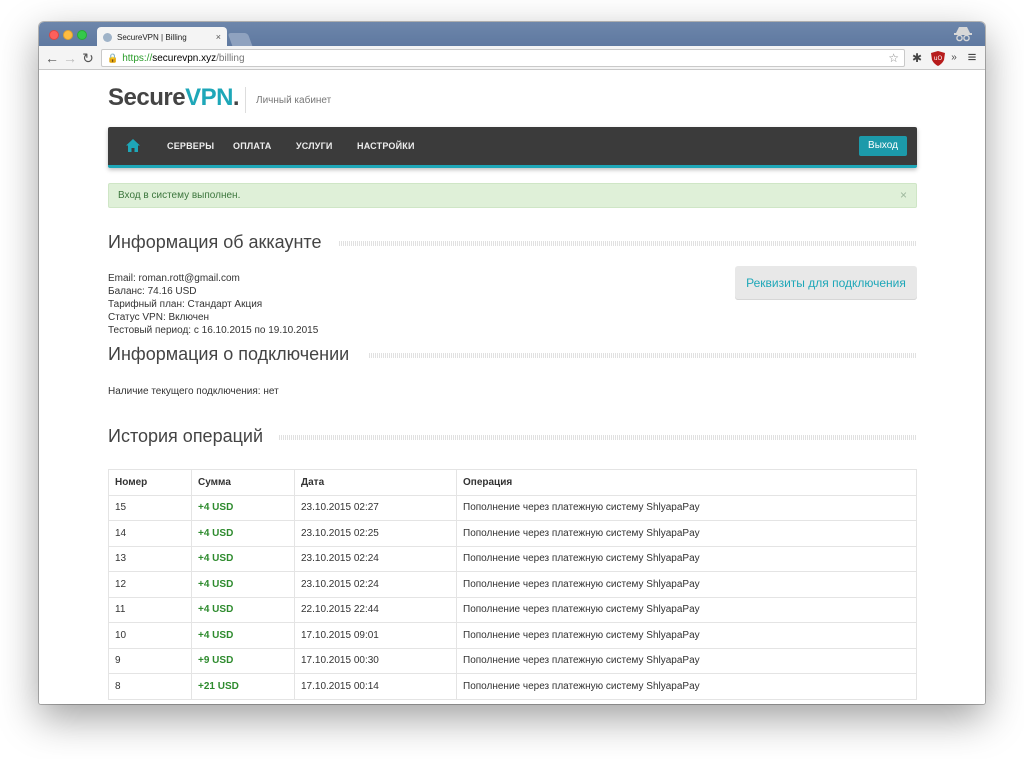 The width and height of the screenshot is (1024, 759). What do you see at coordinates (826, 283) in the screenshot?
I see `connection-details-button: Реквизиты для подключения` at bounding box center [826, 283].